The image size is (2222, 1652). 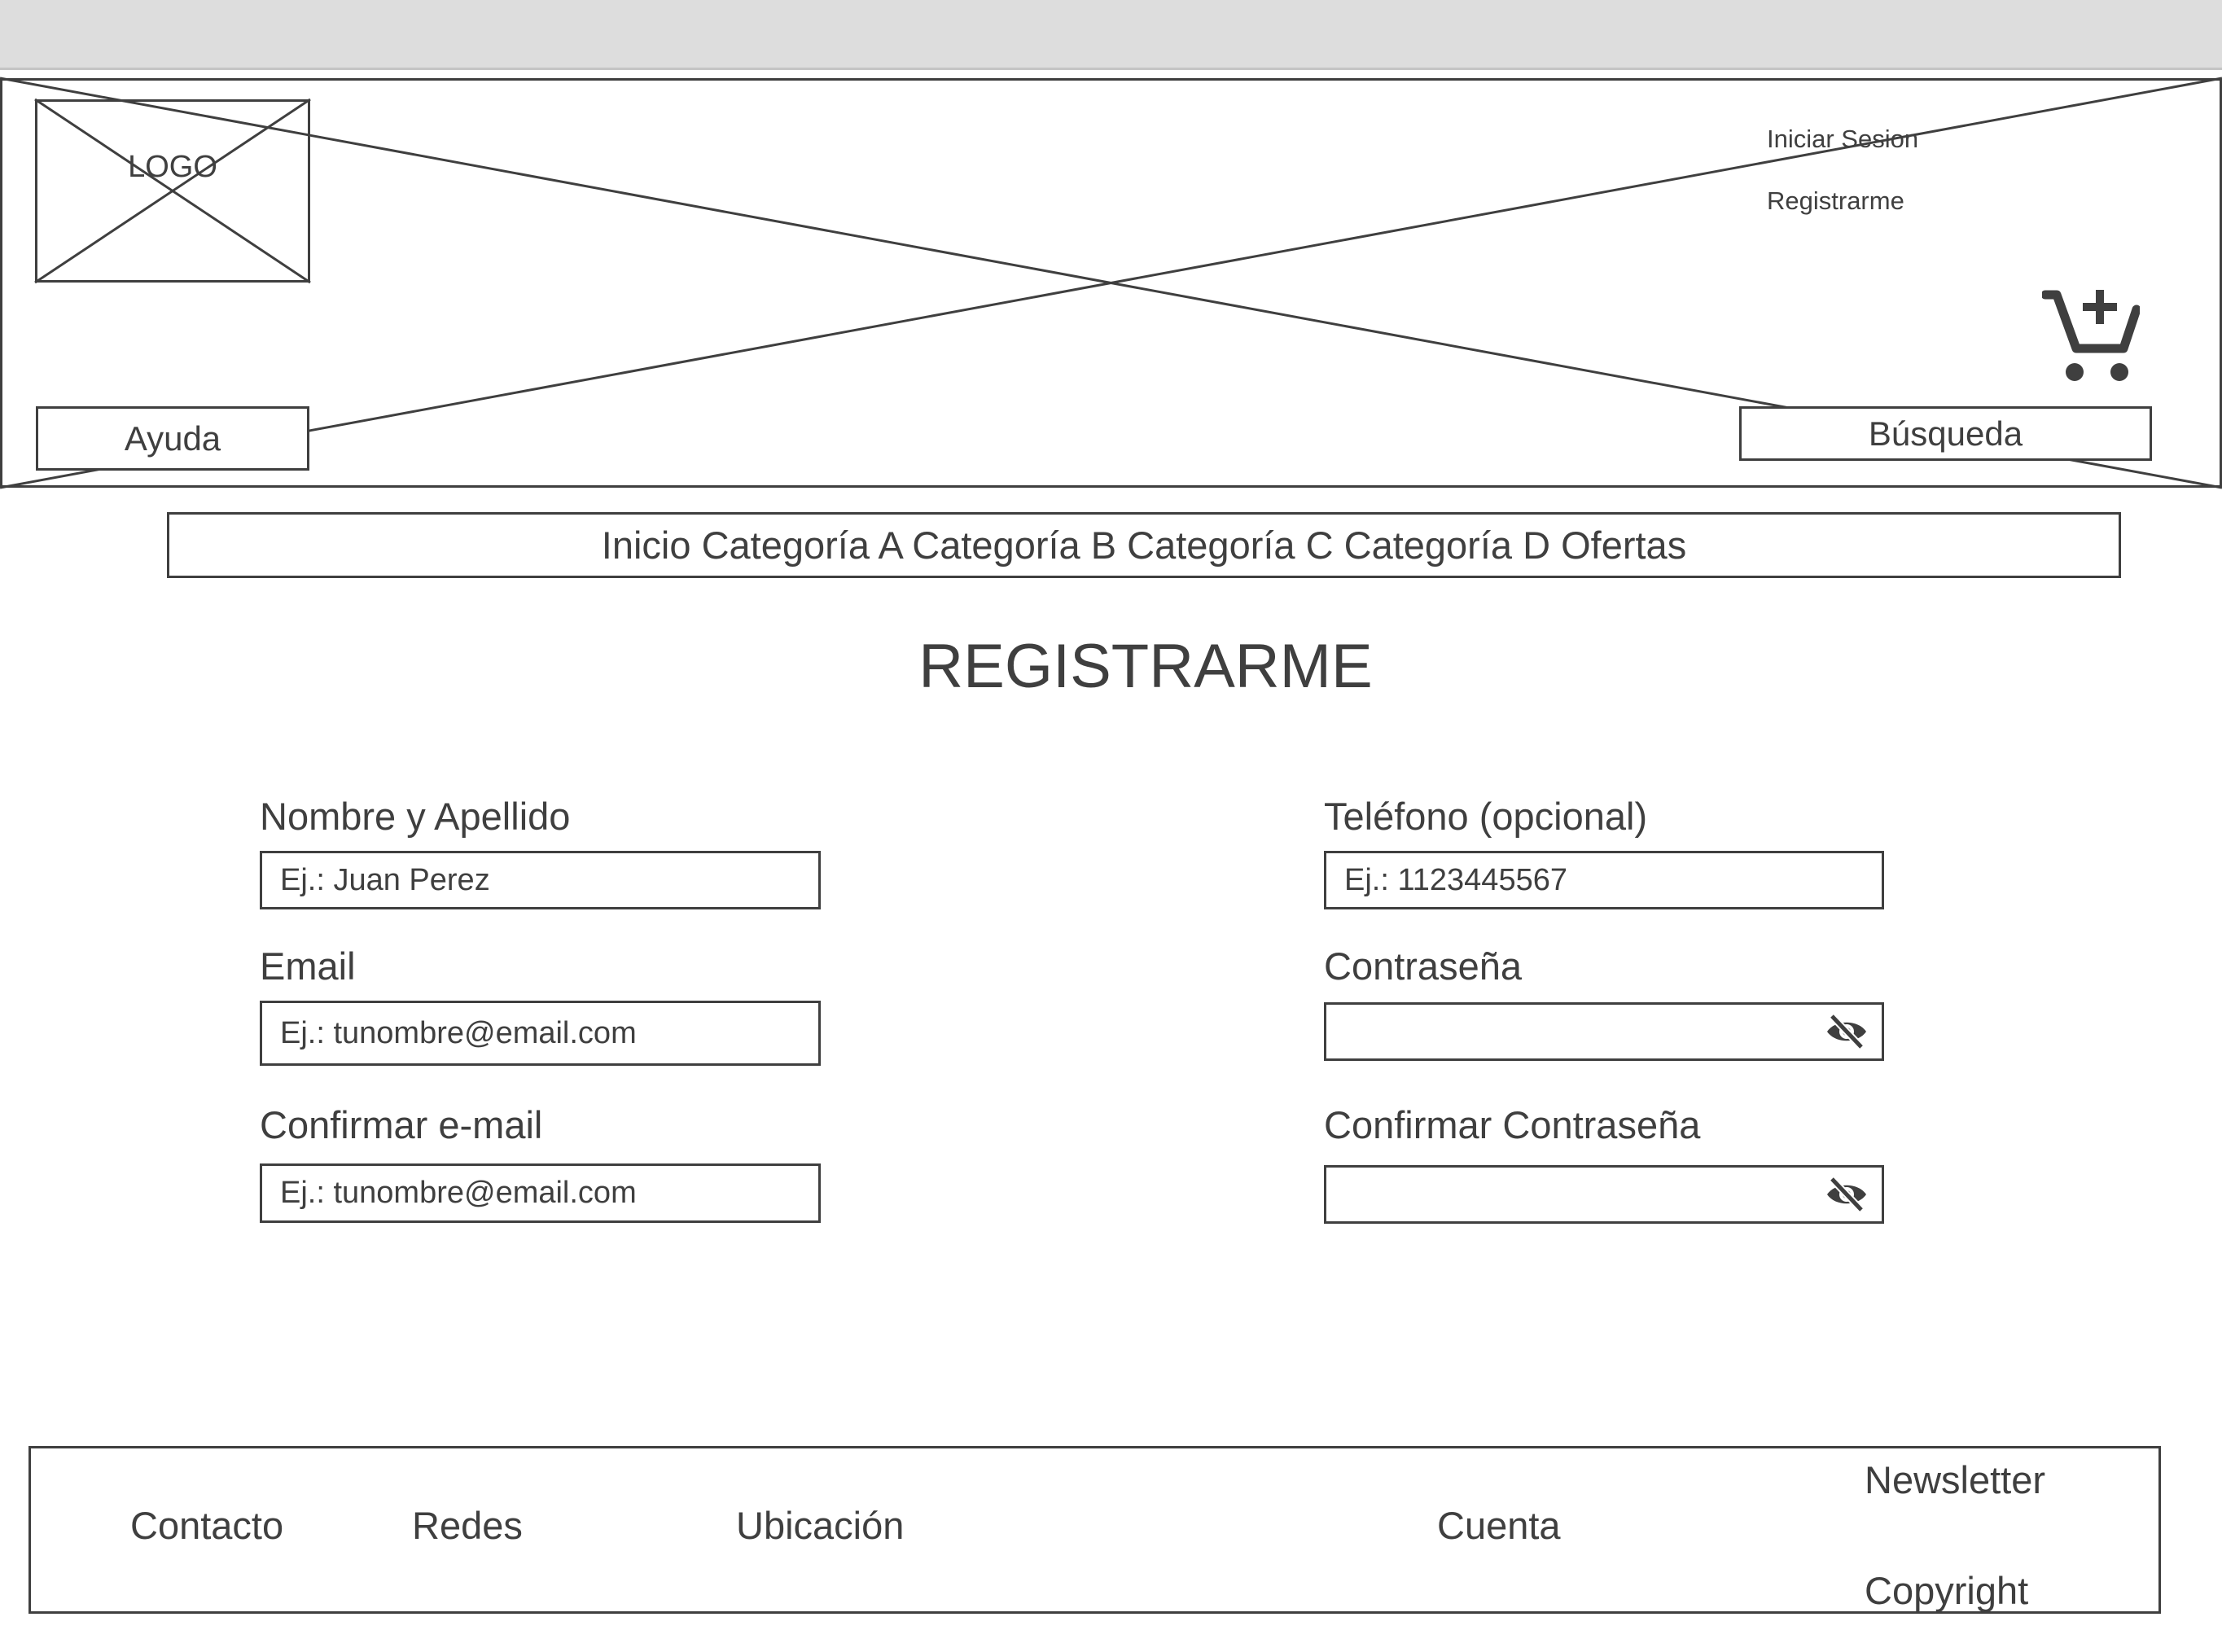 I want to click on name-input: Ej.: Juan Perez, so click(x=540, y=880).